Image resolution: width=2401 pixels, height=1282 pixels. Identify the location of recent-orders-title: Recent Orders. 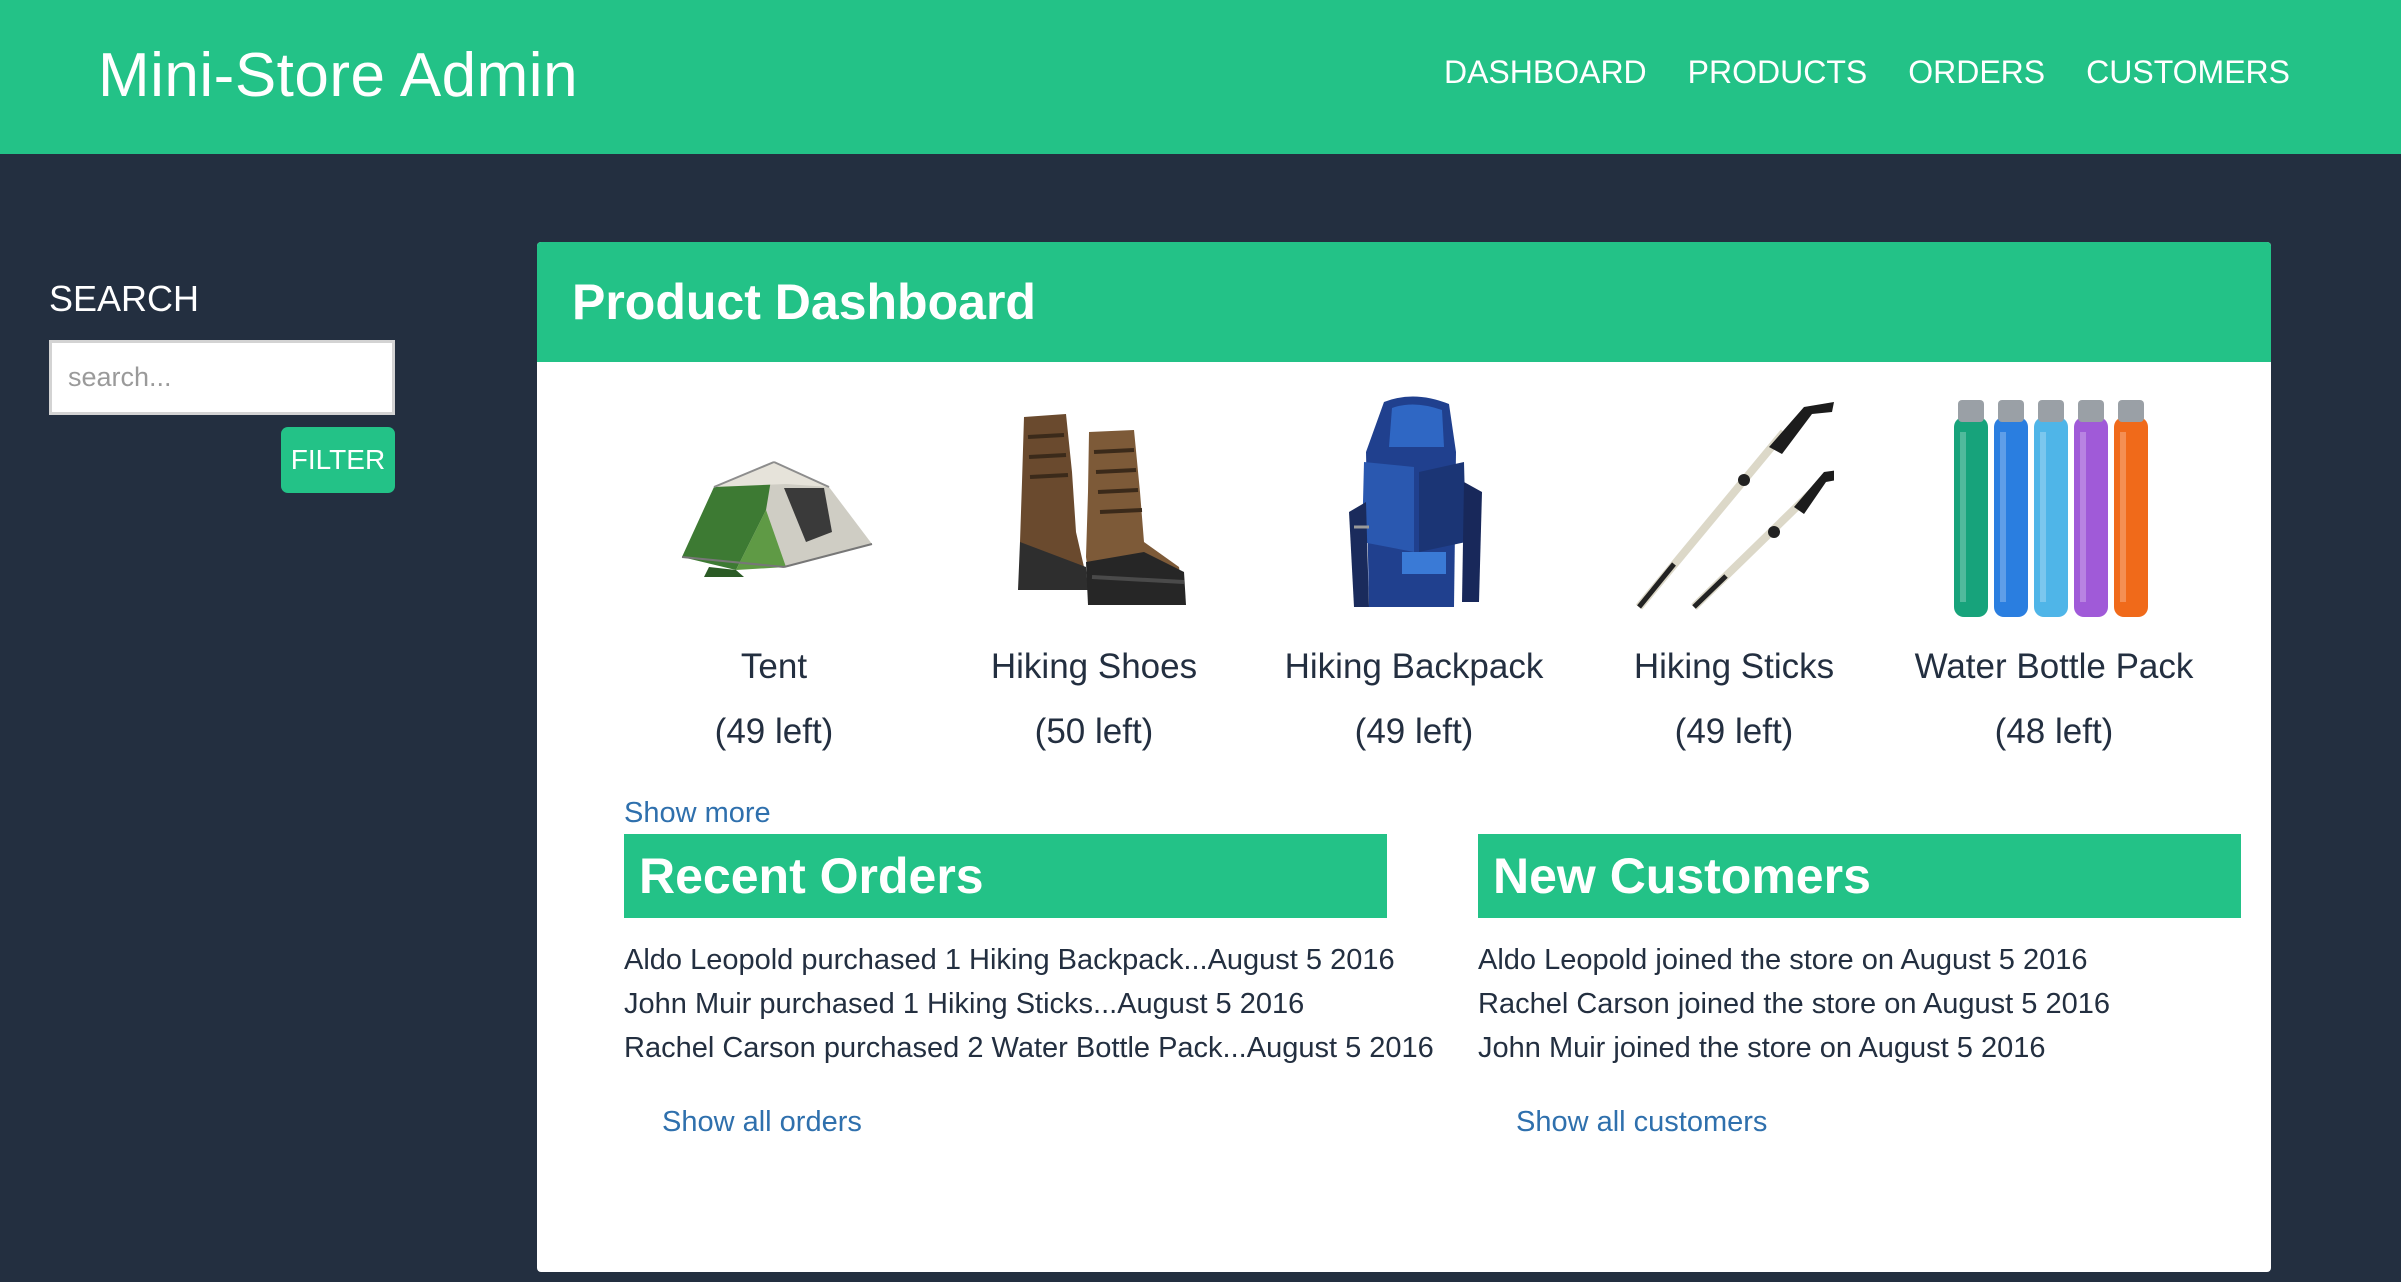
(811, 876).